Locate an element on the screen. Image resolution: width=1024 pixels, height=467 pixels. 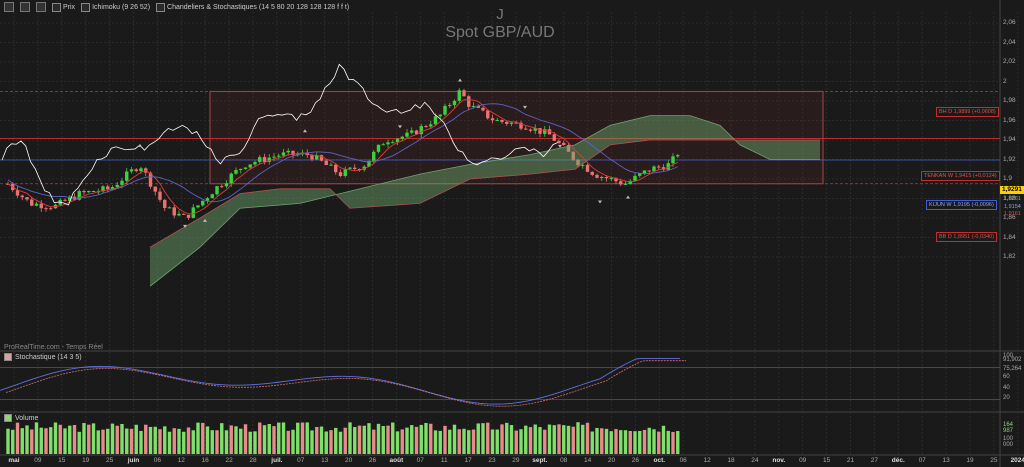
price-axis-tick: 2,04 is located at coordinates (1009, 42).